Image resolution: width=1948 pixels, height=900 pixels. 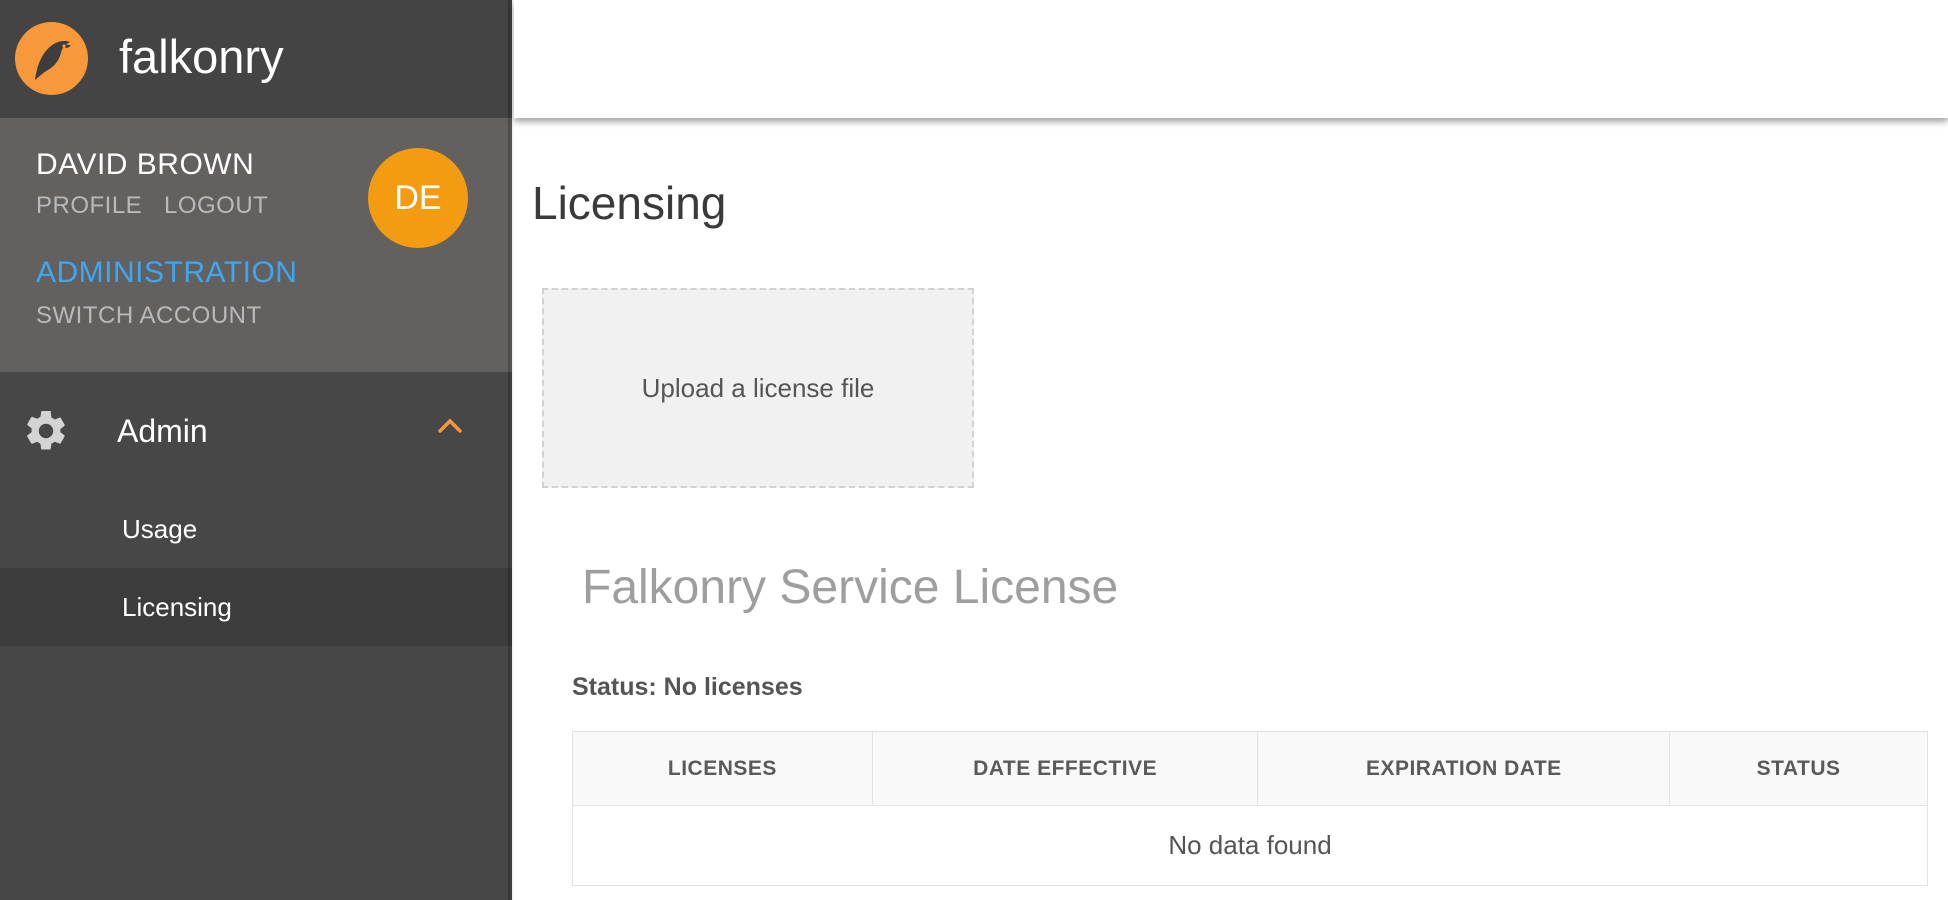 What do you see at coordinates (149, 316) in the screenshot?
I see `switch-account-link: SWITCH ACCOUNT` at bounding box center [149, 316].